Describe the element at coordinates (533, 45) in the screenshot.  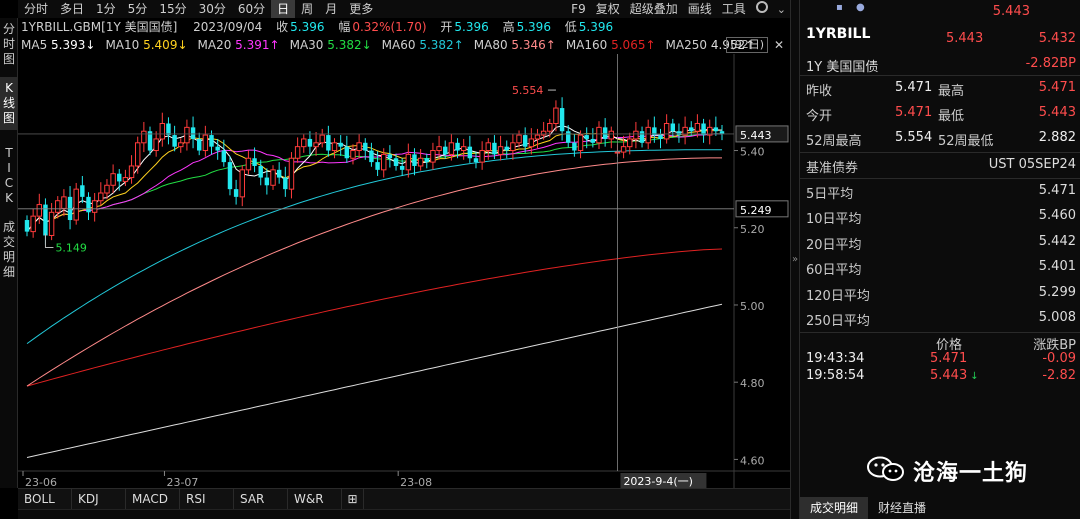
I see `ma-value: 5.346↑` at that location.